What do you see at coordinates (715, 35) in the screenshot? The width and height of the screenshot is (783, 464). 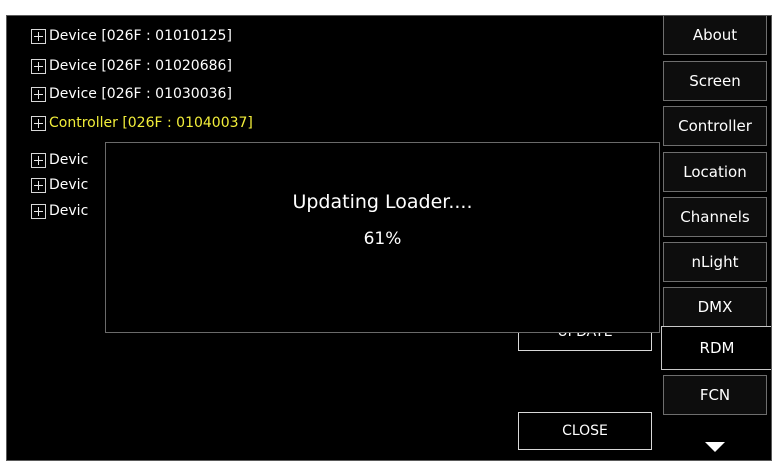 I see `tab-about: About` at bounding box center [715, 35].